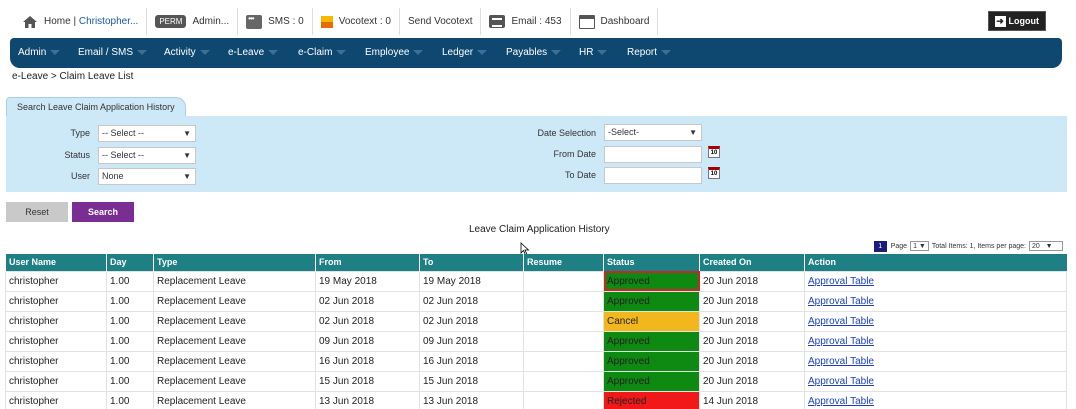  I want to click on logout-label: Logout, so click(1024, 21).